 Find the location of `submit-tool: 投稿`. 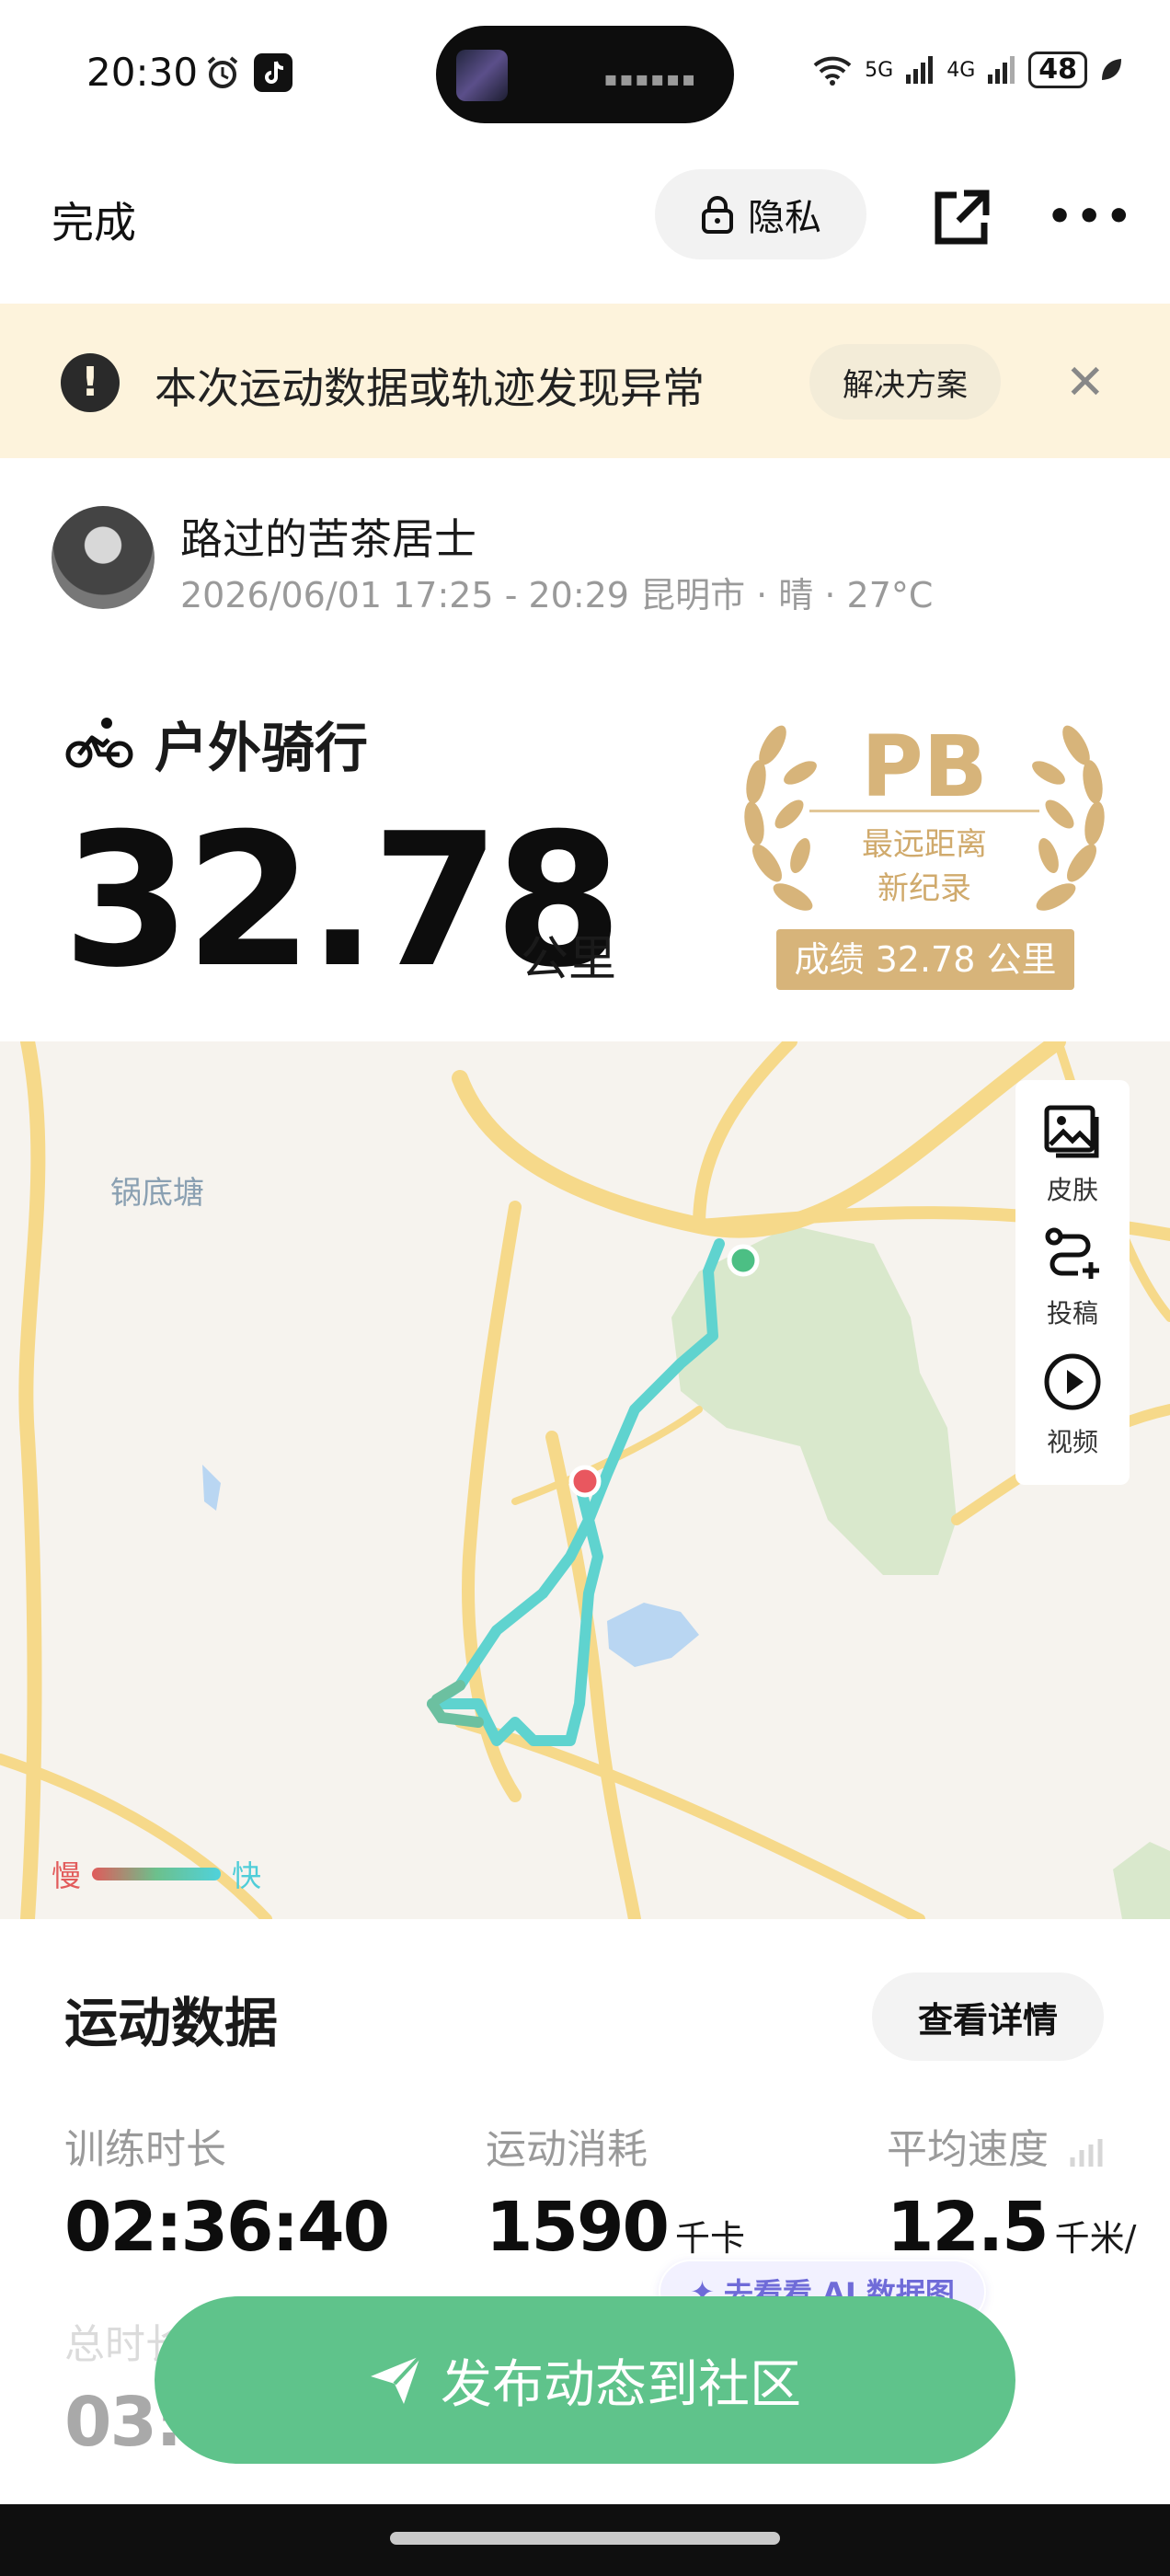

submit-tool: 投稿 is located at coordinates (1072, 1278).